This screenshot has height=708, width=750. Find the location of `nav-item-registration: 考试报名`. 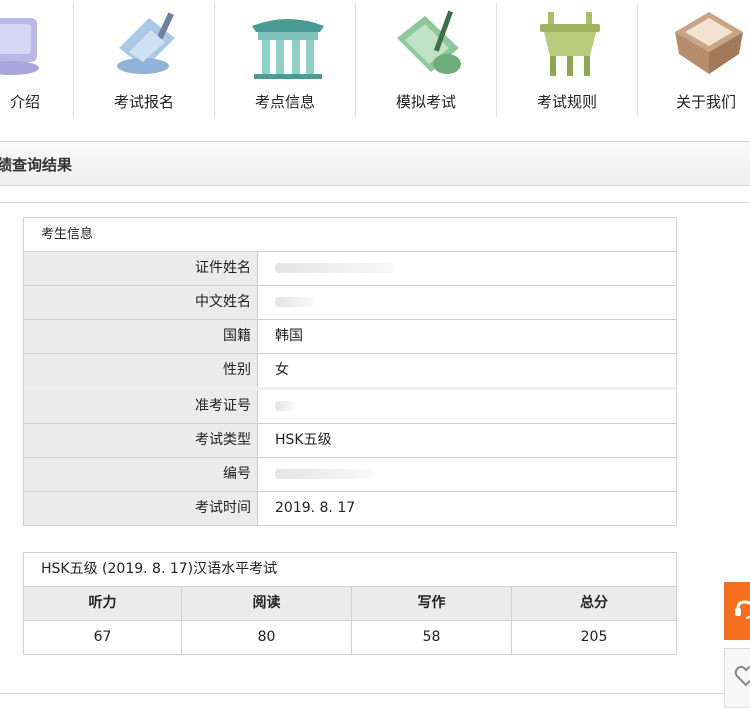

nav-item-registration: 考试报名 is located at coordinates (144, 60).